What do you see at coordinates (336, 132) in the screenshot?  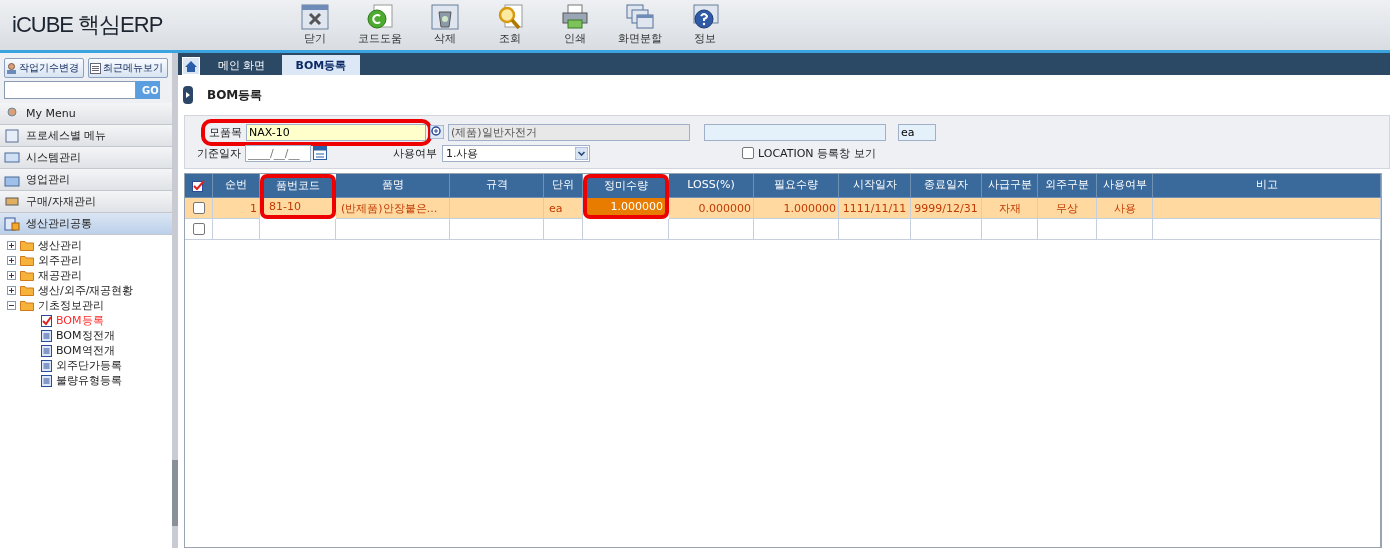 I see `parent-item-field: NAX-10` at bounding box center [336, 132].